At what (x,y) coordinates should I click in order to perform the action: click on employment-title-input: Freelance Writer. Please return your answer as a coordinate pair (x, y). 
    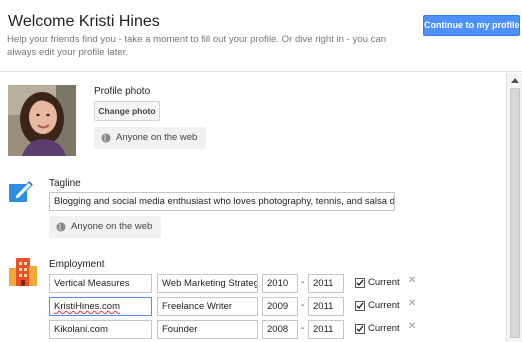
    Looking at the image, I should click on (207, 306).